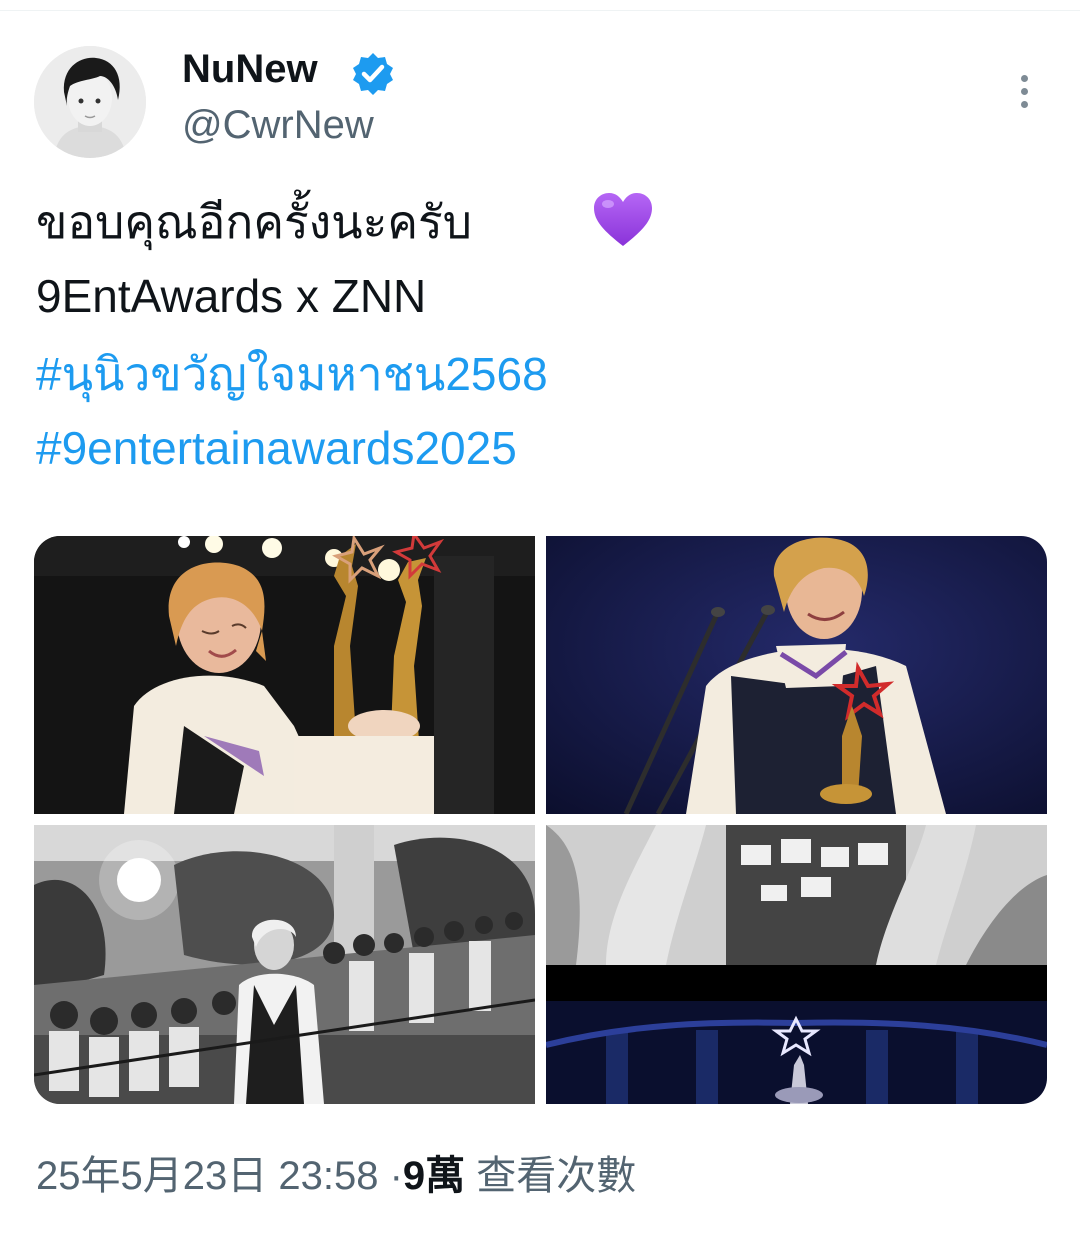 The height and width of the screenshot is (1235, 1080). I want to click on avatar, so click(90, 102).